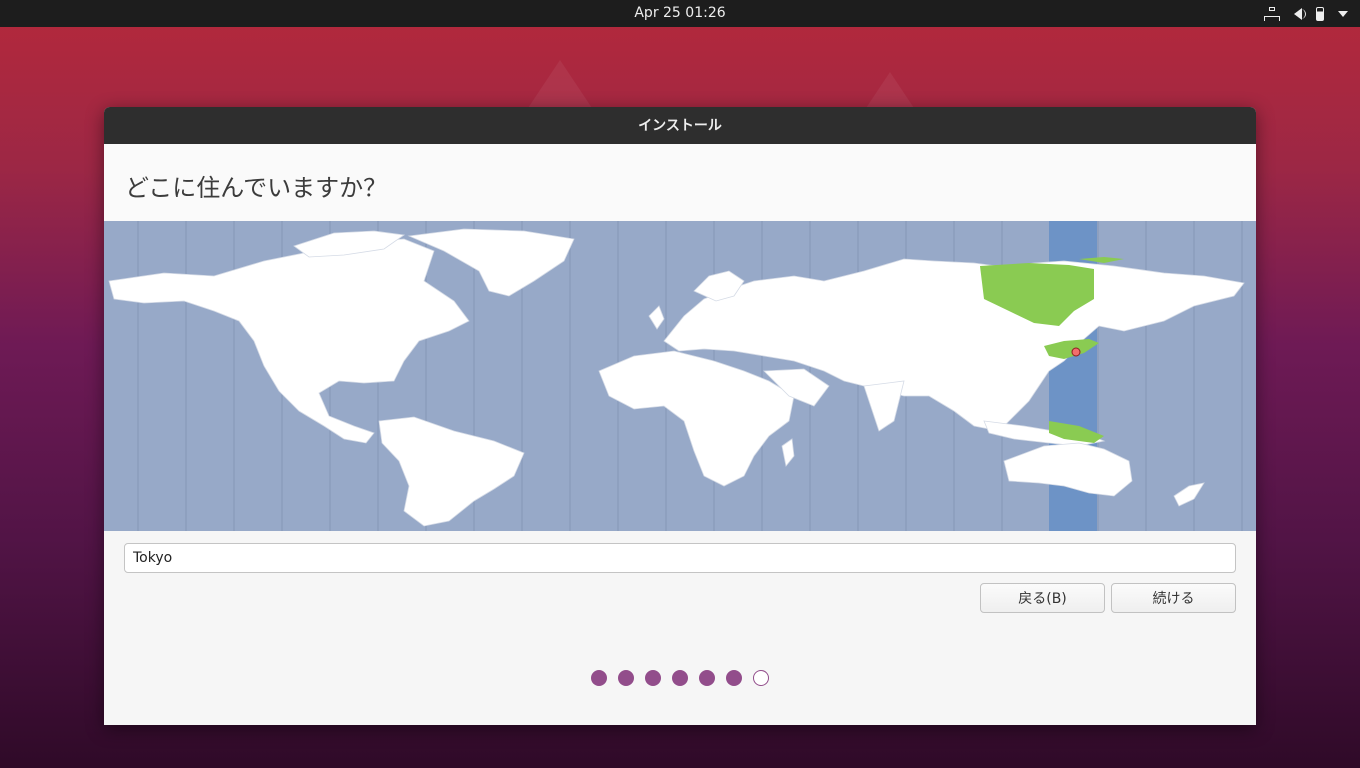 The image size is (1360, 768). Describe the element at coordinates (761, 678) in the screenshot. I see `progress-dot-current` at that location.